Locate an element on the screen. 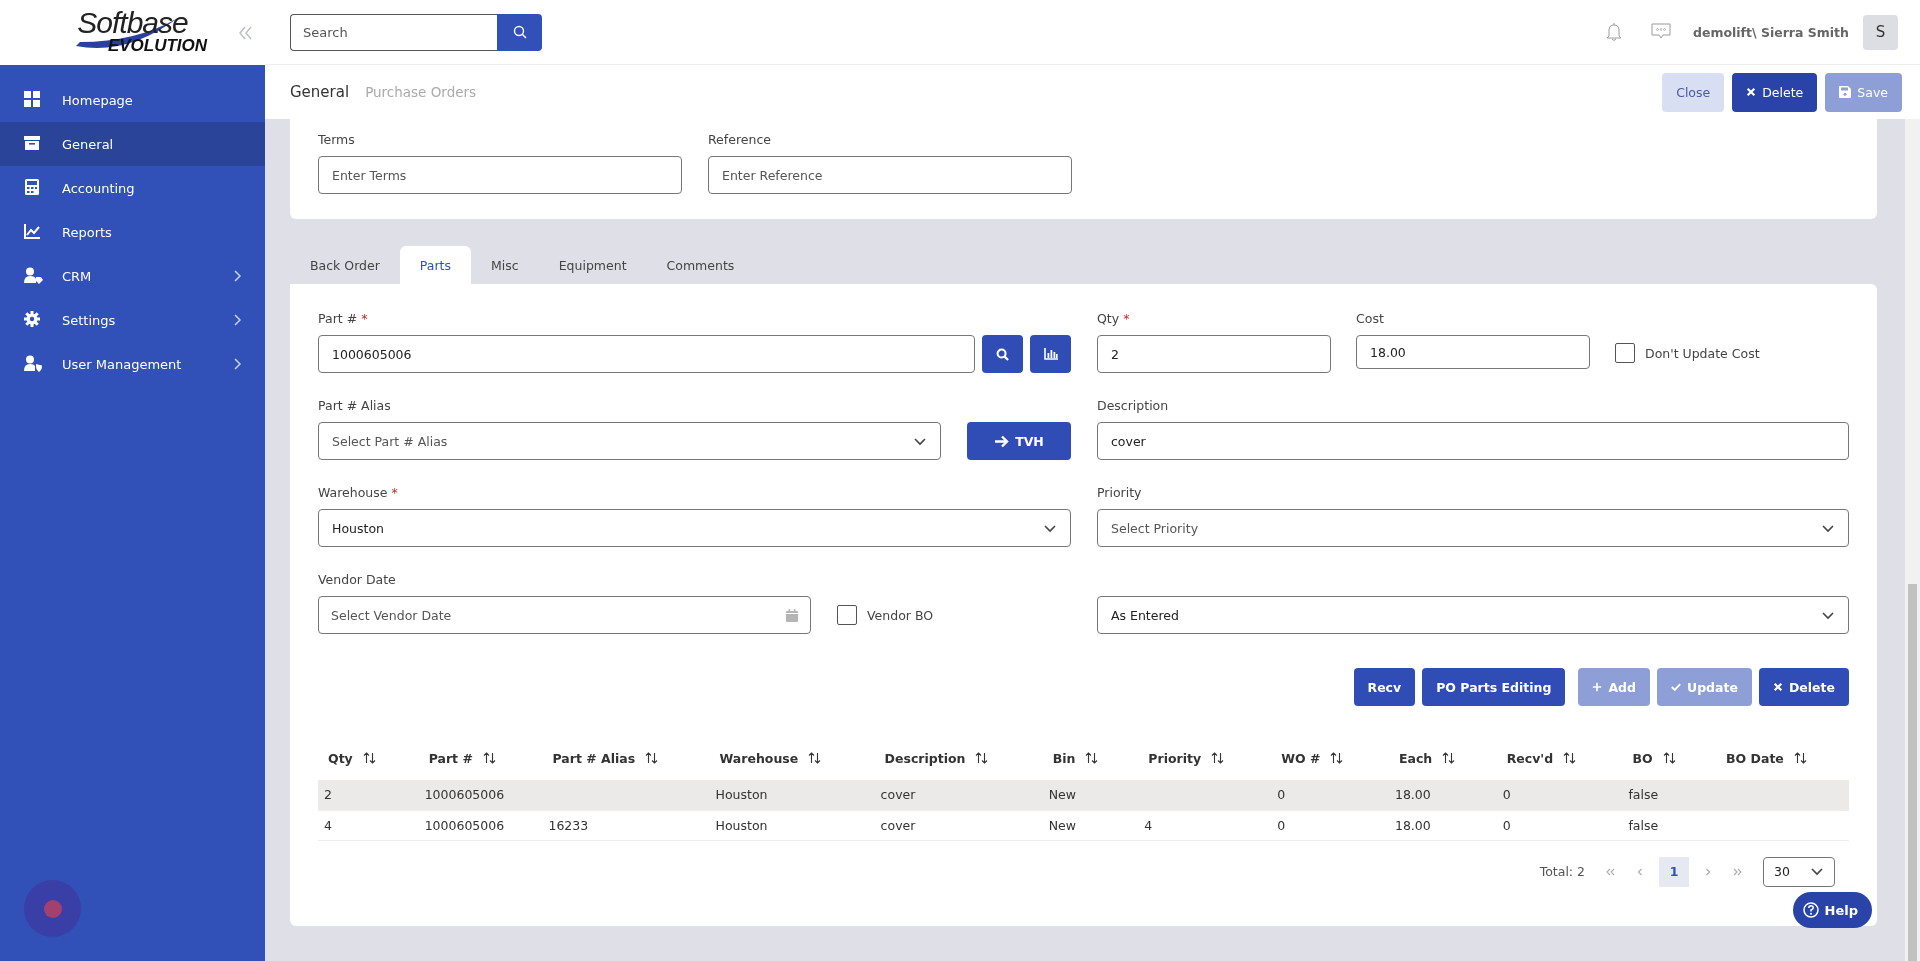 The width and height of the screenshot is (1920, 961). table-cell: cover is located at coordinates (898, 795).